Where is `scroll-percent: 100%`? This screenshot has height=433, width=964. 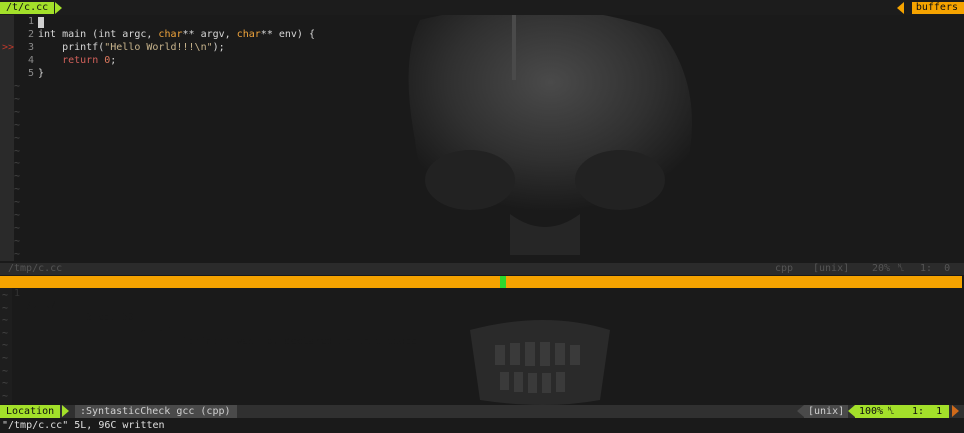
scroll-percent: 100% is located at coordinates (871, 411).